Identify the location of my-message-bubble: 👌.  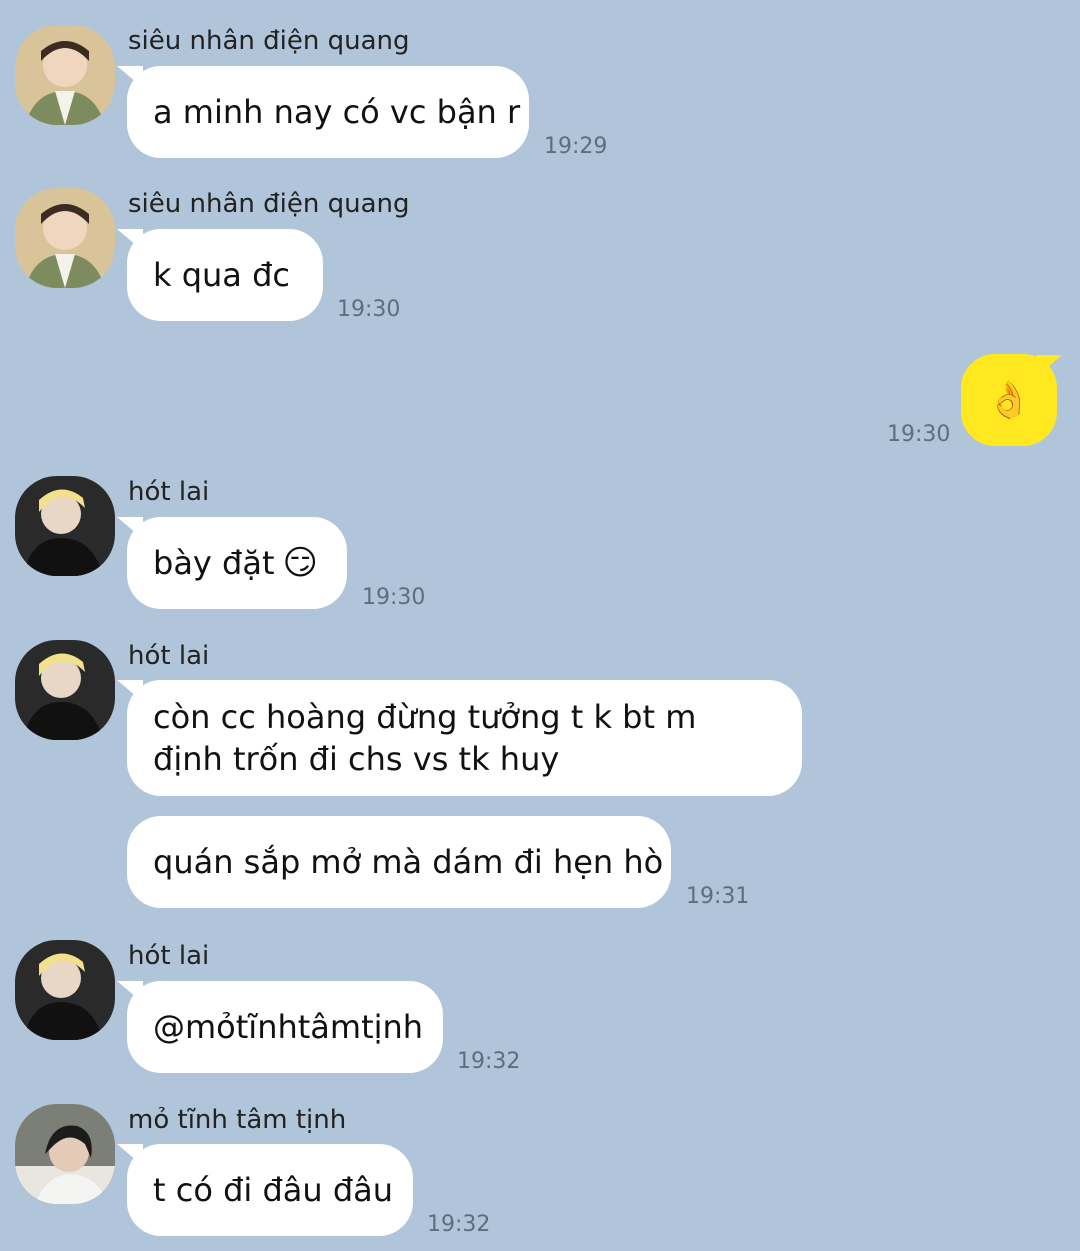
(1009, 400).